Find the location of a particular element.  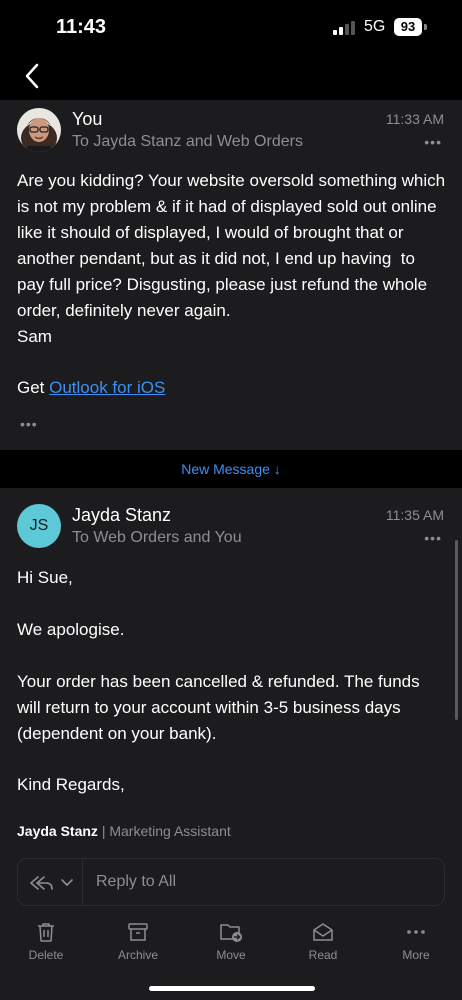

reply-box: Reply to All is located at coordinates (231, 882).